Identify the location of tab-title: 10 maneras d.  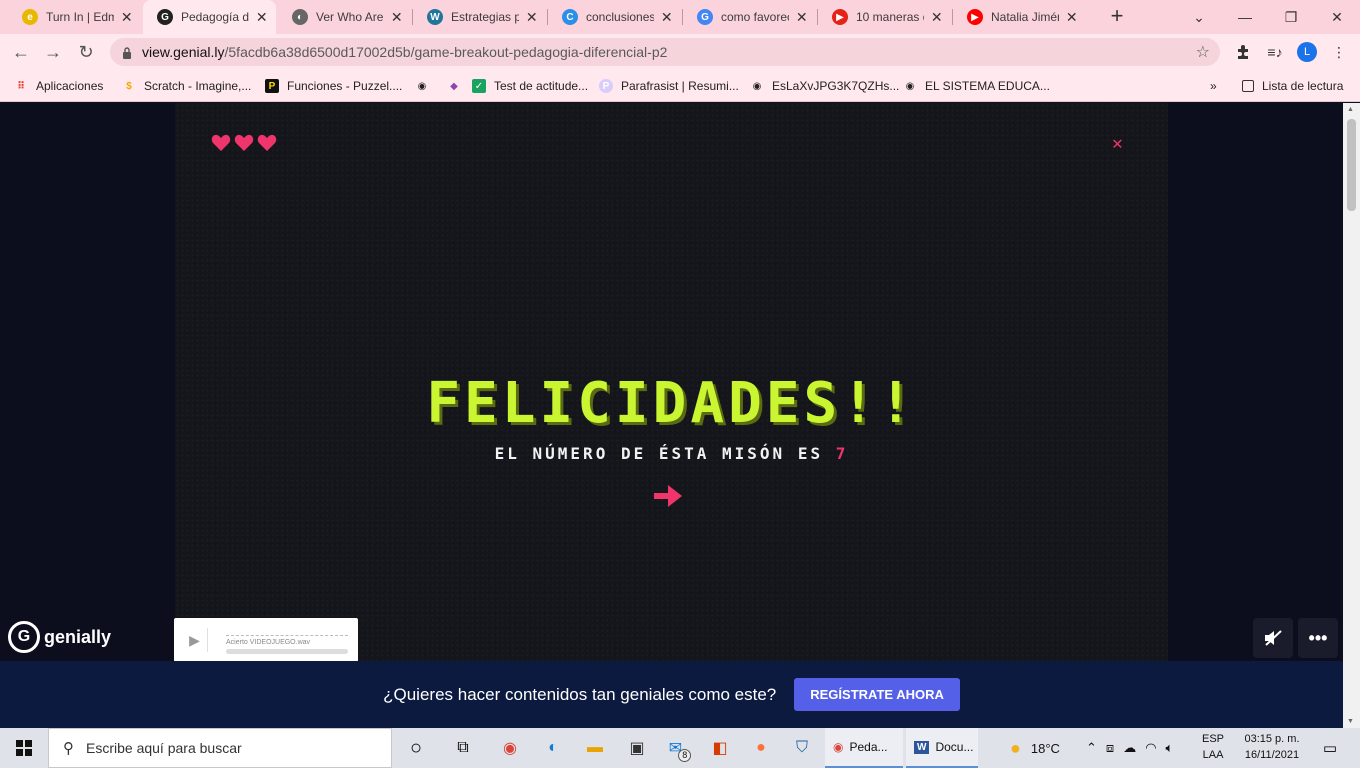
(890, 17).